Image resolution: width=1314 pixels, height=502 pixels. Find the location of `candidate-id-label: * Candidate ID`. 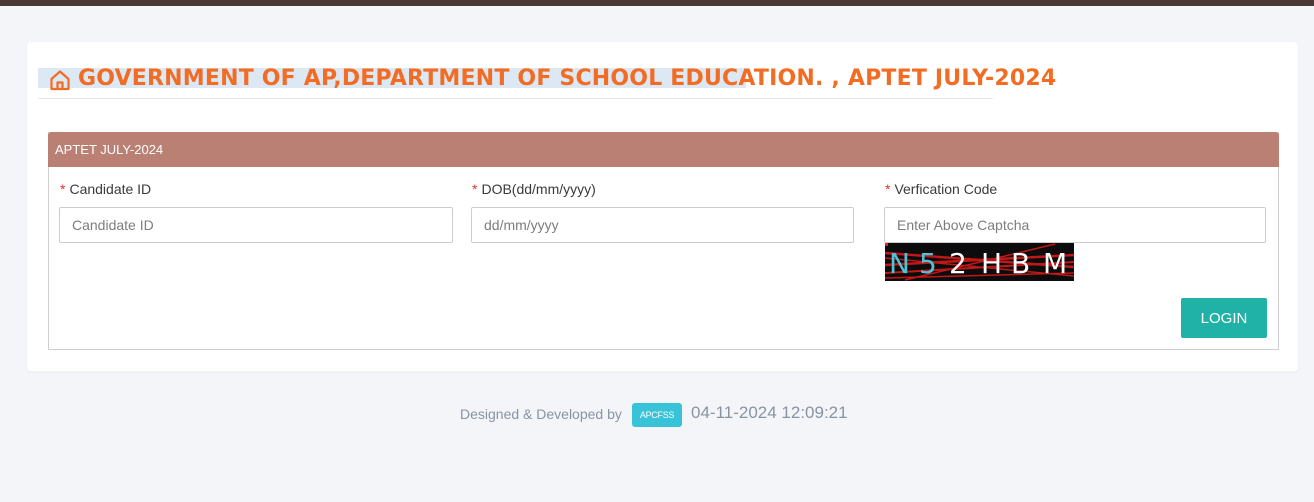

candidate-id-label: * Candidate ID is located at coordinates (105, 189).